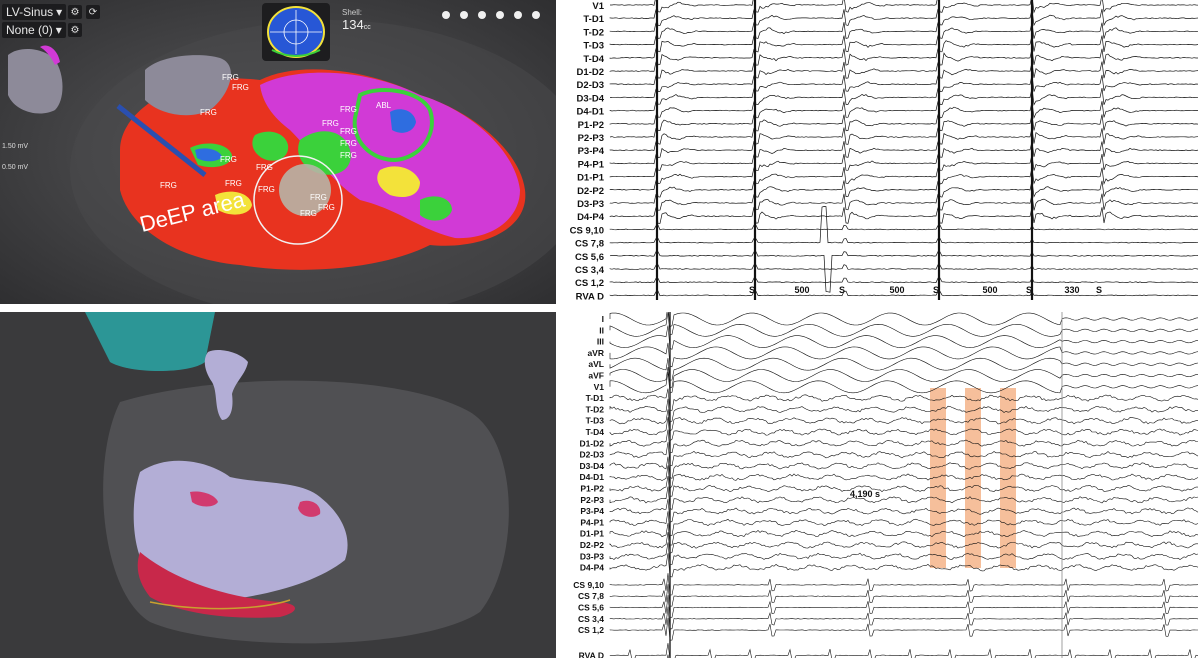 This screenshot has height=658, width=1200. I want to click on channel-label: III, so click(600, 342).